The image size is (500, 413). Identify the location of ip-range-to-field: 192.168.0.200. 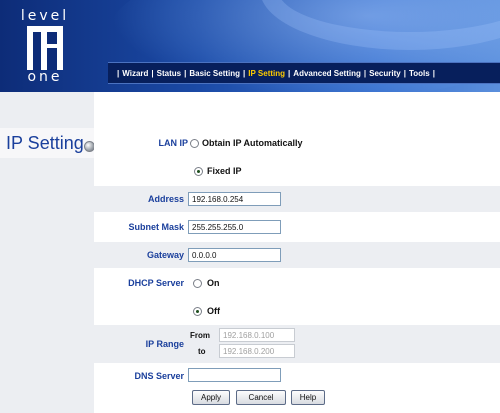
(257, 351).